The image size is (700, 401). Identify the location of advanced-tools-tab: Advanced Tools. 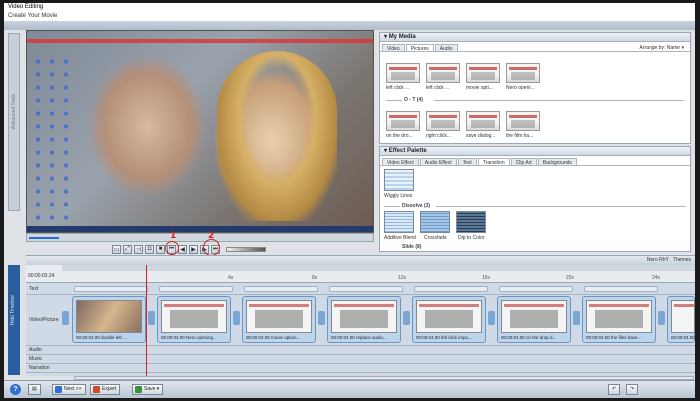
(14, 122).